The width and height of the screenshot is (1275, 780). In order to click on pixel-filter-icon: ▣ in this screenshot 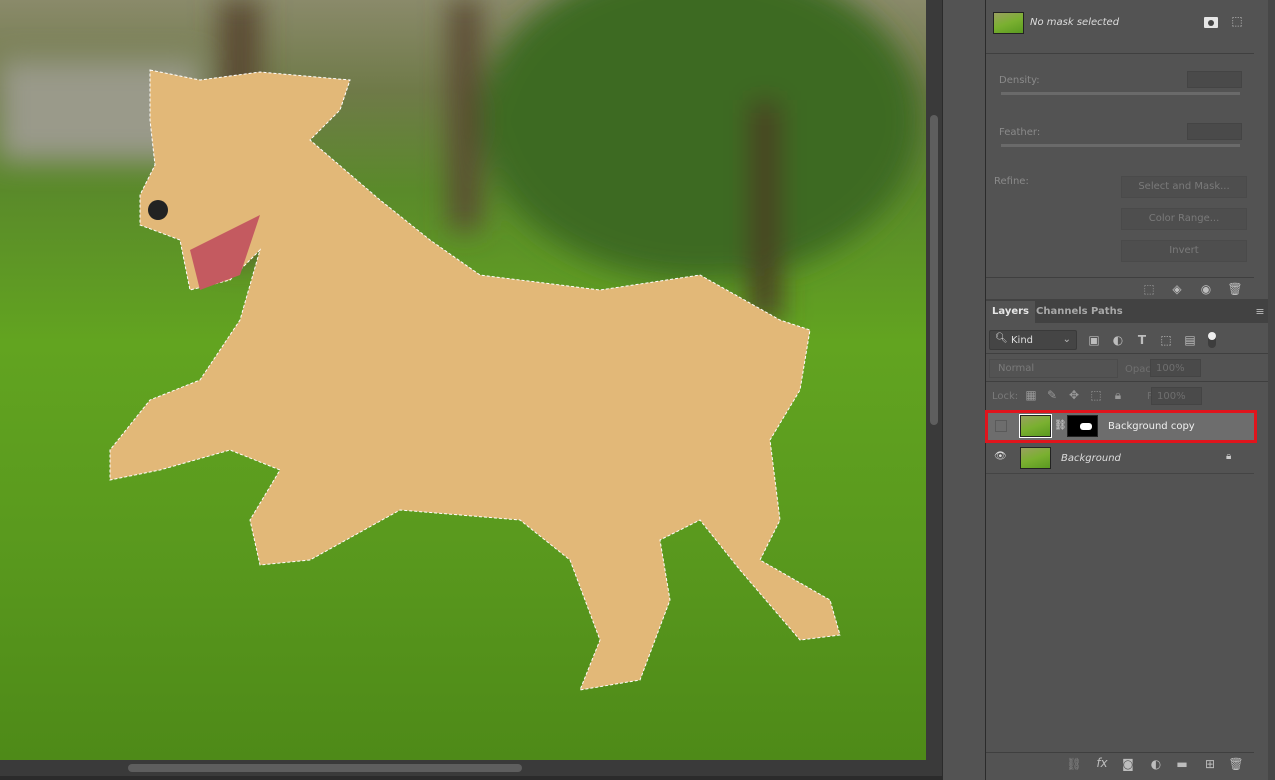, I will do `click(1094, 340)`.